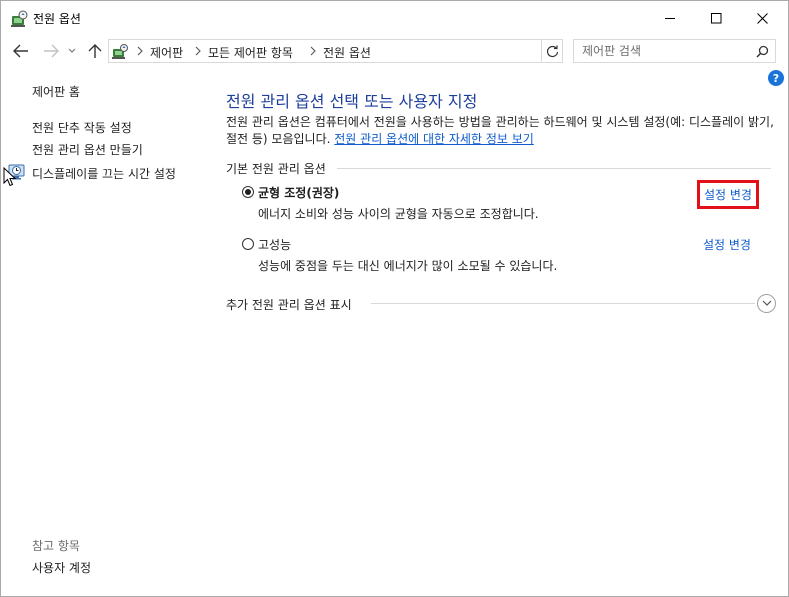 This screenshot has height=597, width=789. I want to click on arrow-up-icon, so click(95, 51).